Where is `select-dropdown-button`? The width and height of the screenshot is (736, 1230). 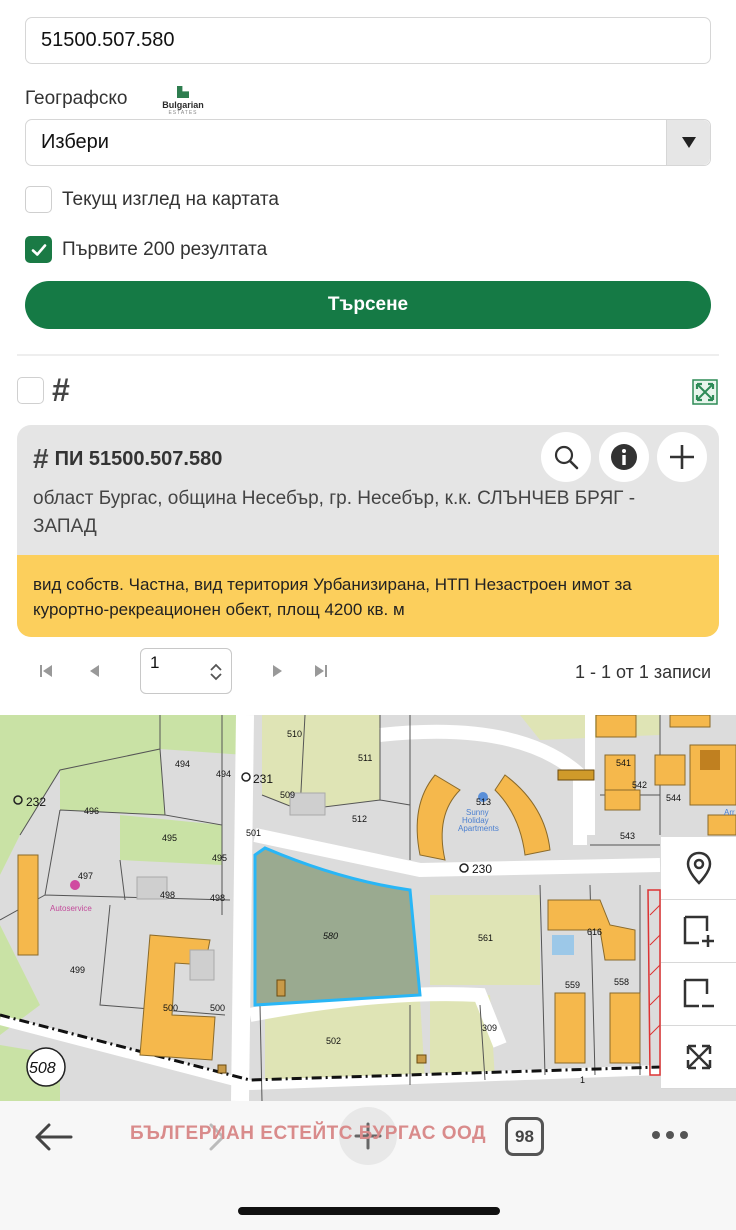
select-dropdown-button is located at coordinates (688, 142).